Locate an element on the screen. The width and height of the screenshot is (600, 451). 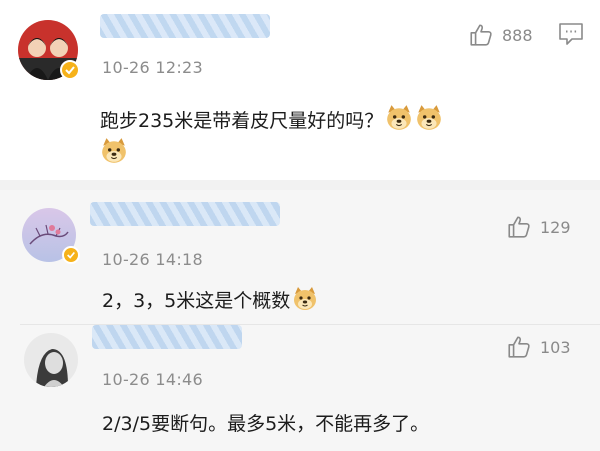
section-divider is located at coordinates (300, 185).